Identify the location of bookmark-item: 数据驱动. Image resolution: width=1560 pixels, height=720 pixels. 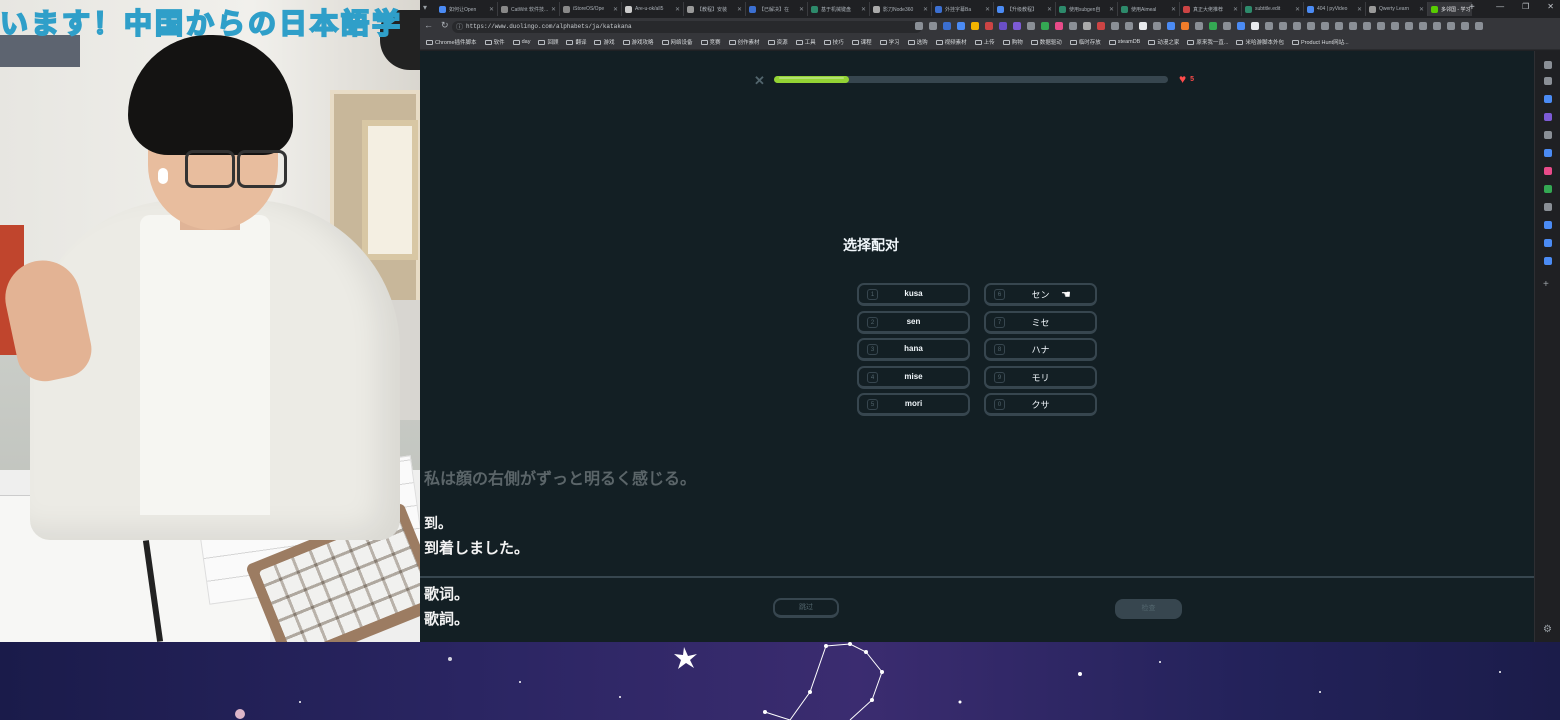
(1046, 42).